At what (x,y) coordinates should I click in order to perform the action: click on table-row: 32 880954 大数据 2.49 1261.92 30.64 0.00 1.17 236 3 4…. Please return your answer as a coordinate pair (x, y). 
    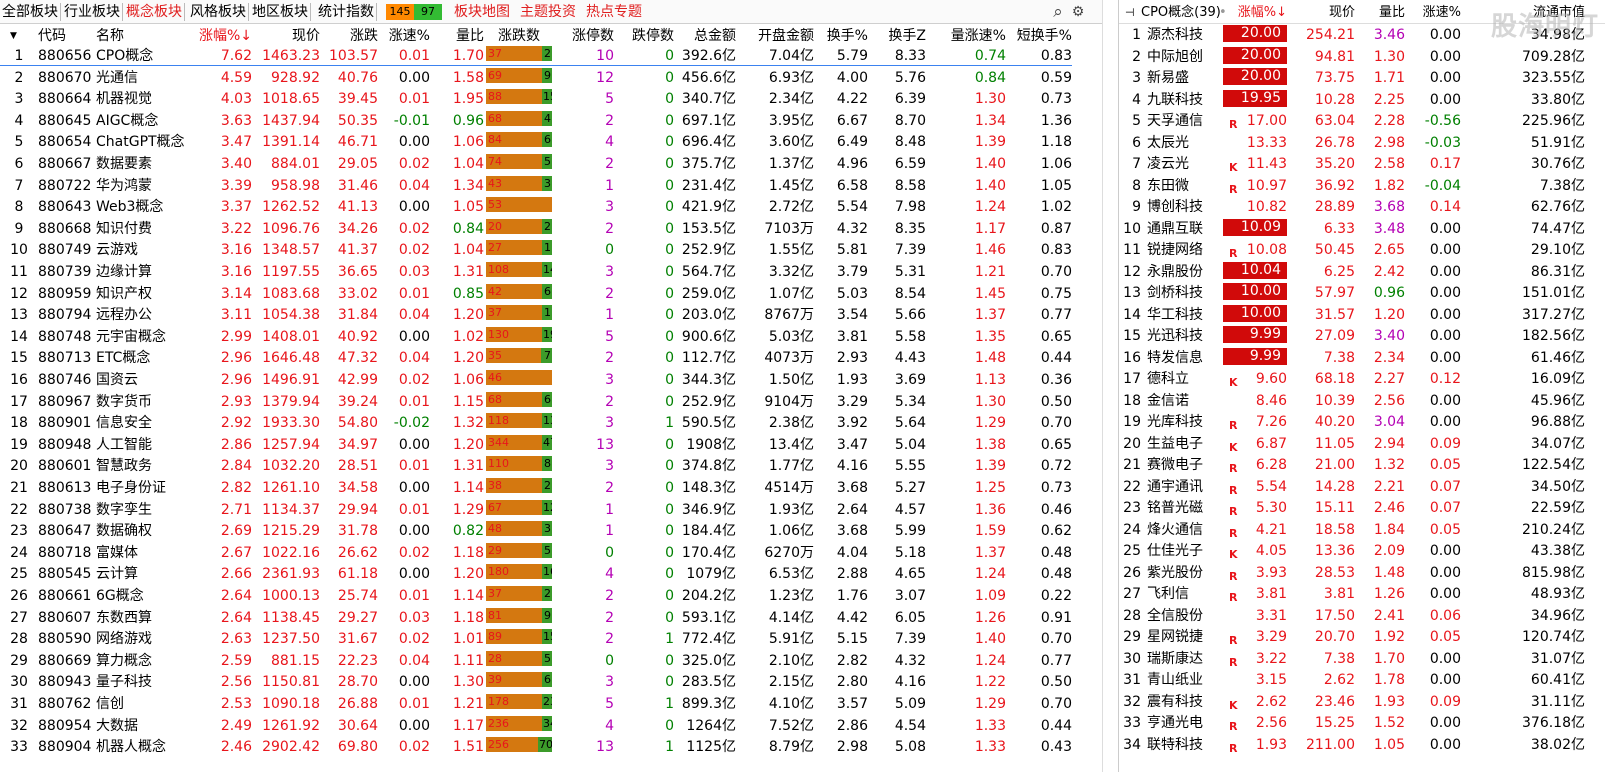
    Looking at the image, I should click on (536, 726).